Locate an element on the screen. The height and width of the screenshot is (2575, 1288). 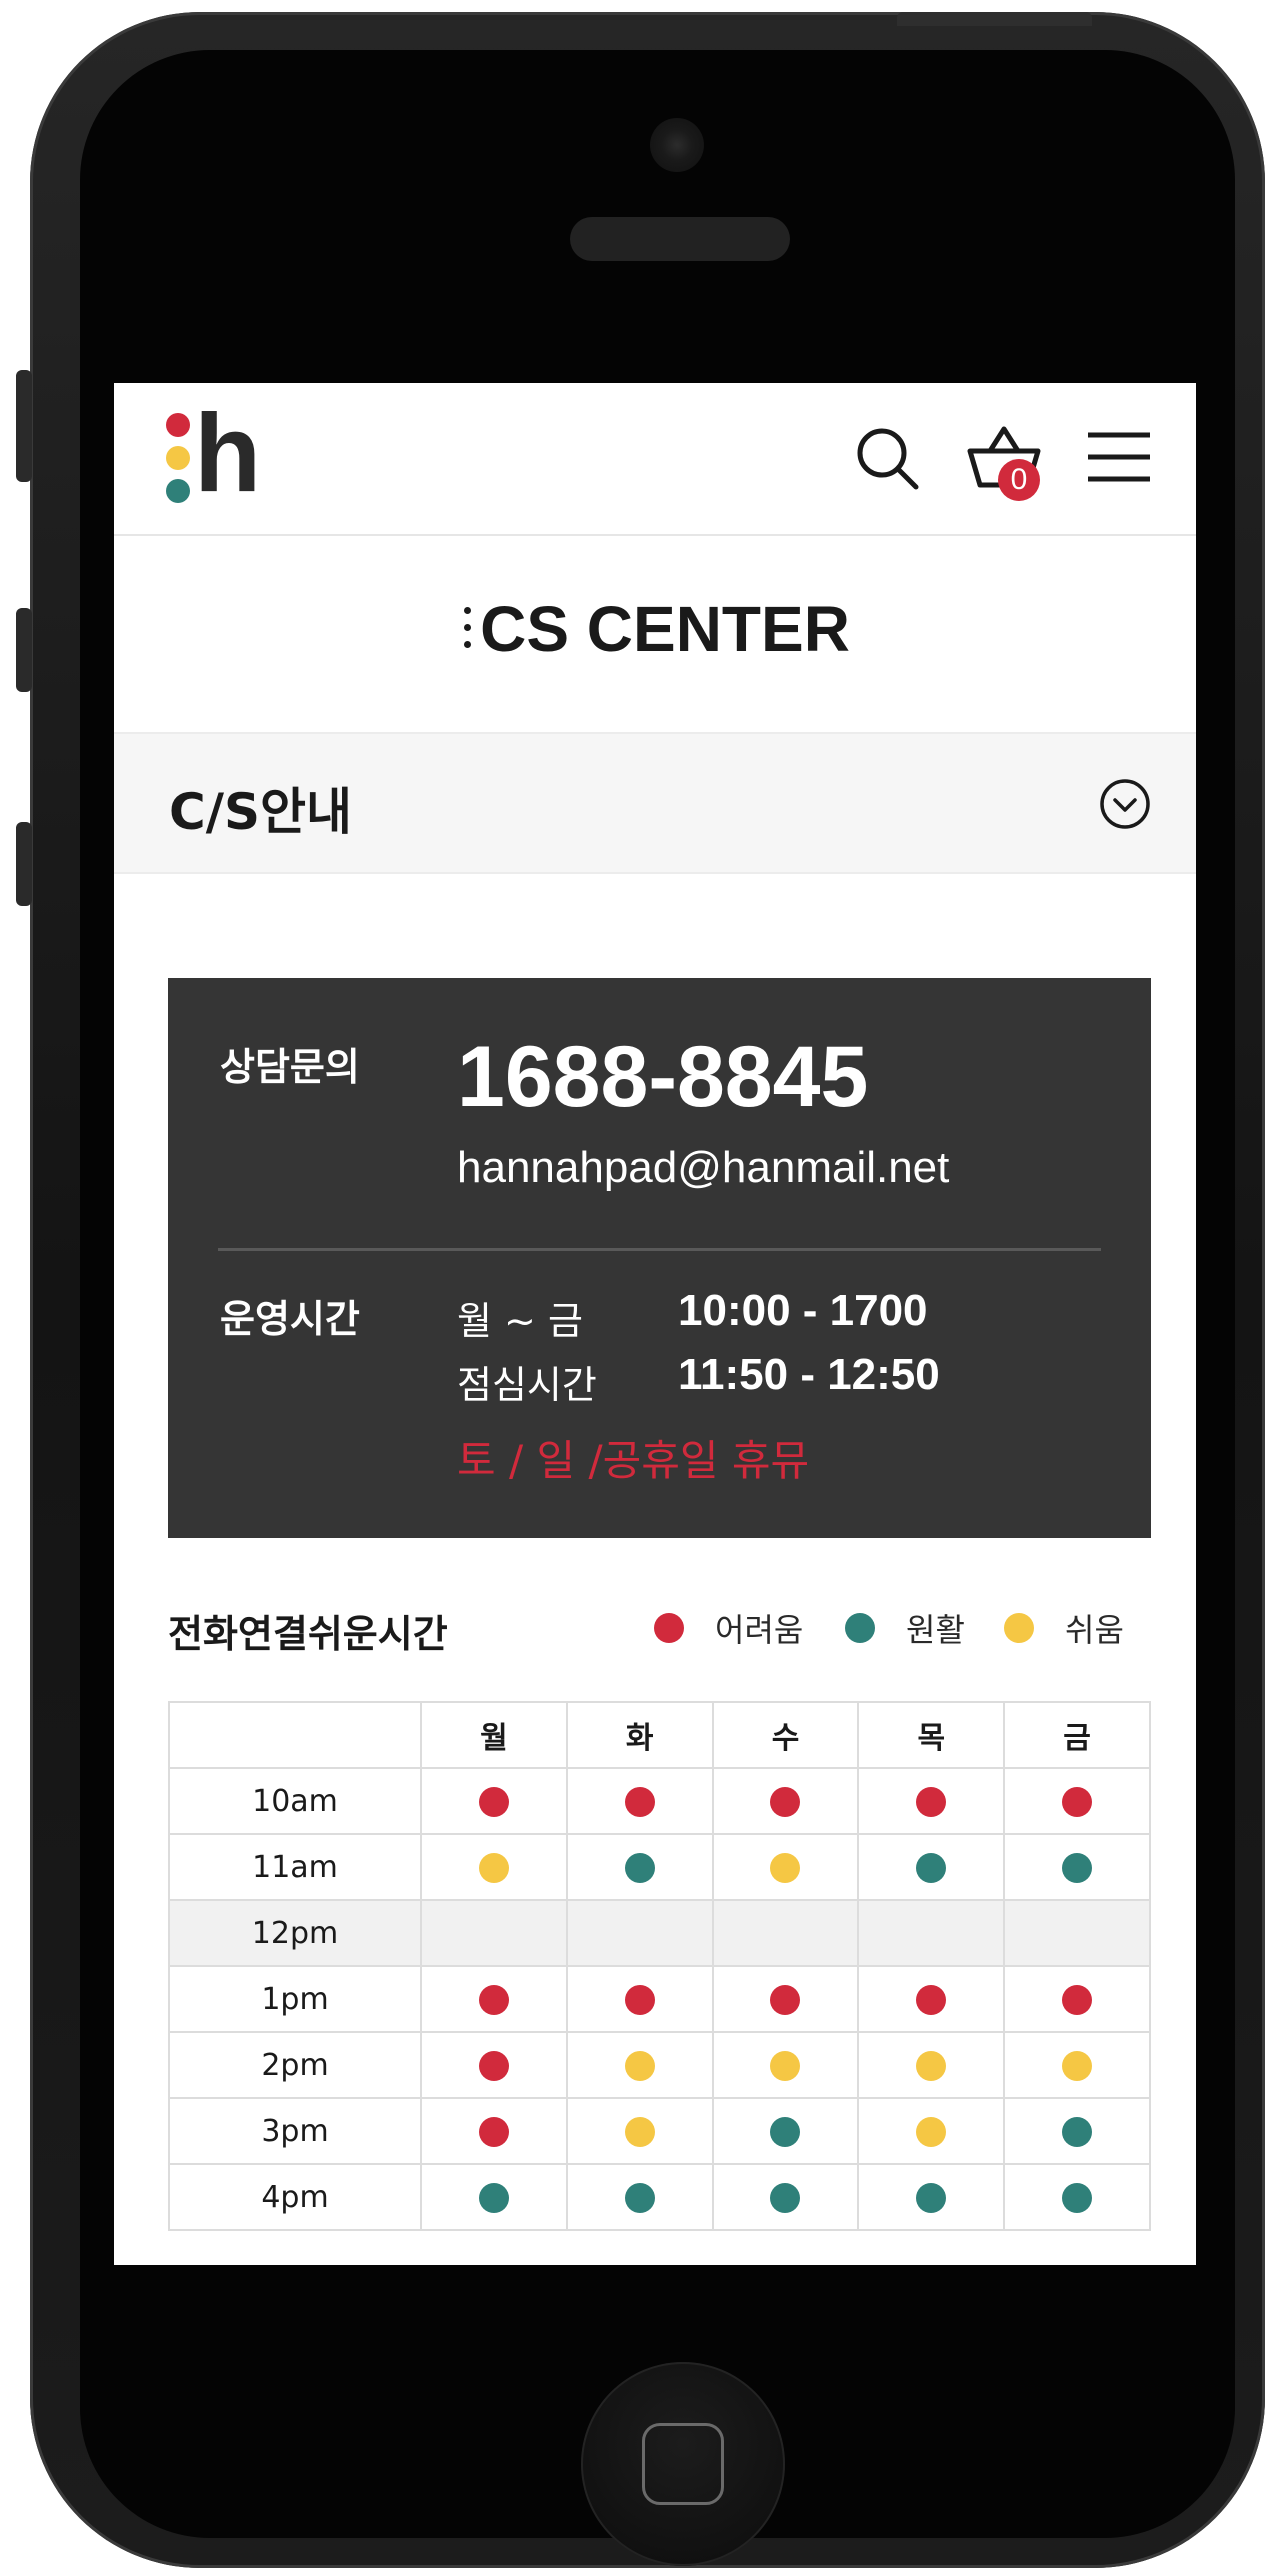
site-logo: h is located at coordinates (221, 454).